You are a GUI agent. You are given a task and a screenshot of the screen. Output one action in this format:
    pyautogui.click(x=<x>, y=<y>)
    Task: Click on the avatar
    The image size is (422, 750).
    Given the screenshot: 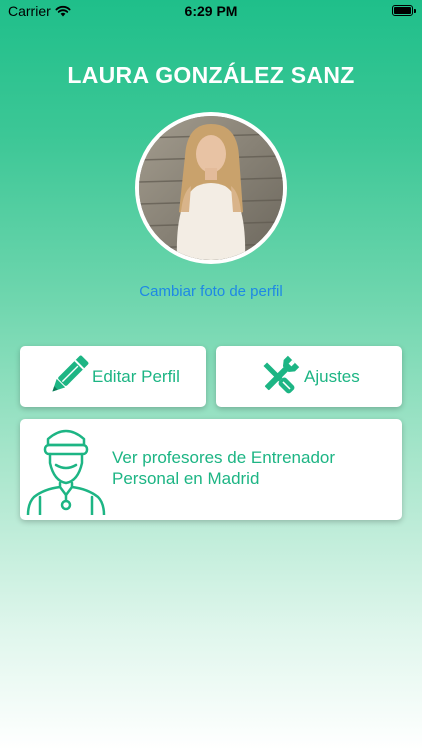 What is the action you would take?
    pyautogui.click(x=211, y=188)
    